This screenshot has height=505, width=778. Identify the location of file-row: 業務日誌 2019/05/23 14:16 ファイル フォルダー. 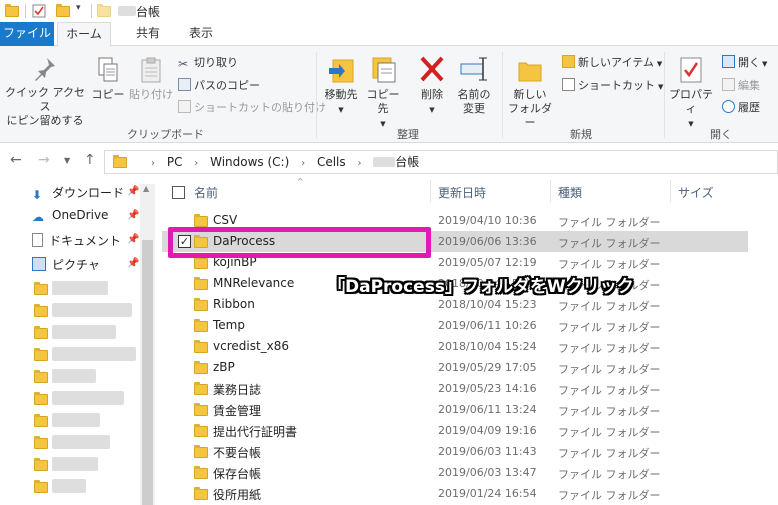
(455, 388).